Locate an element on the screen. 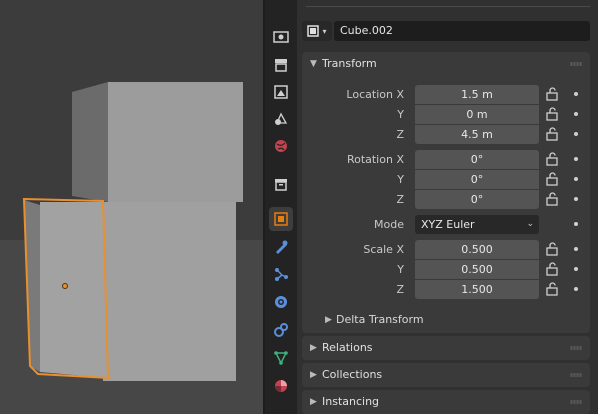  delta-transform-subpanel: ▶ Delta Transform is located at coordinates (446, 320).